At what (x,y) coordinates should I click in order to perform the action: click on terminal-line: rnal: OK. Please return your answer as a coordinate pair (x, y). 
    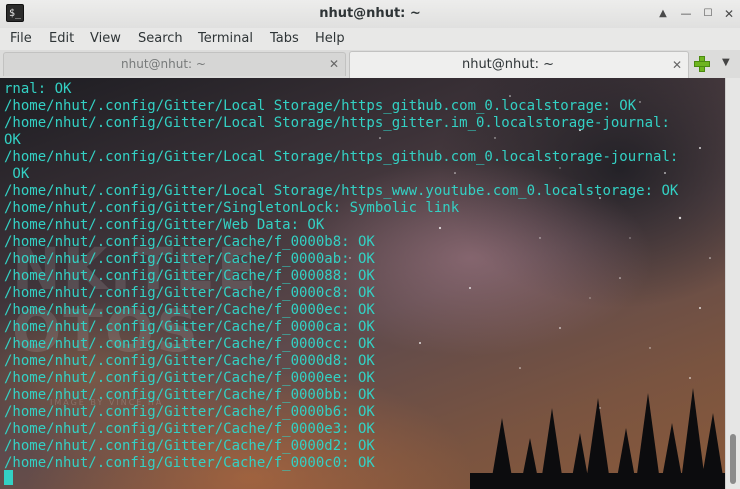
    Looking at the image, I should click on (38, 89).